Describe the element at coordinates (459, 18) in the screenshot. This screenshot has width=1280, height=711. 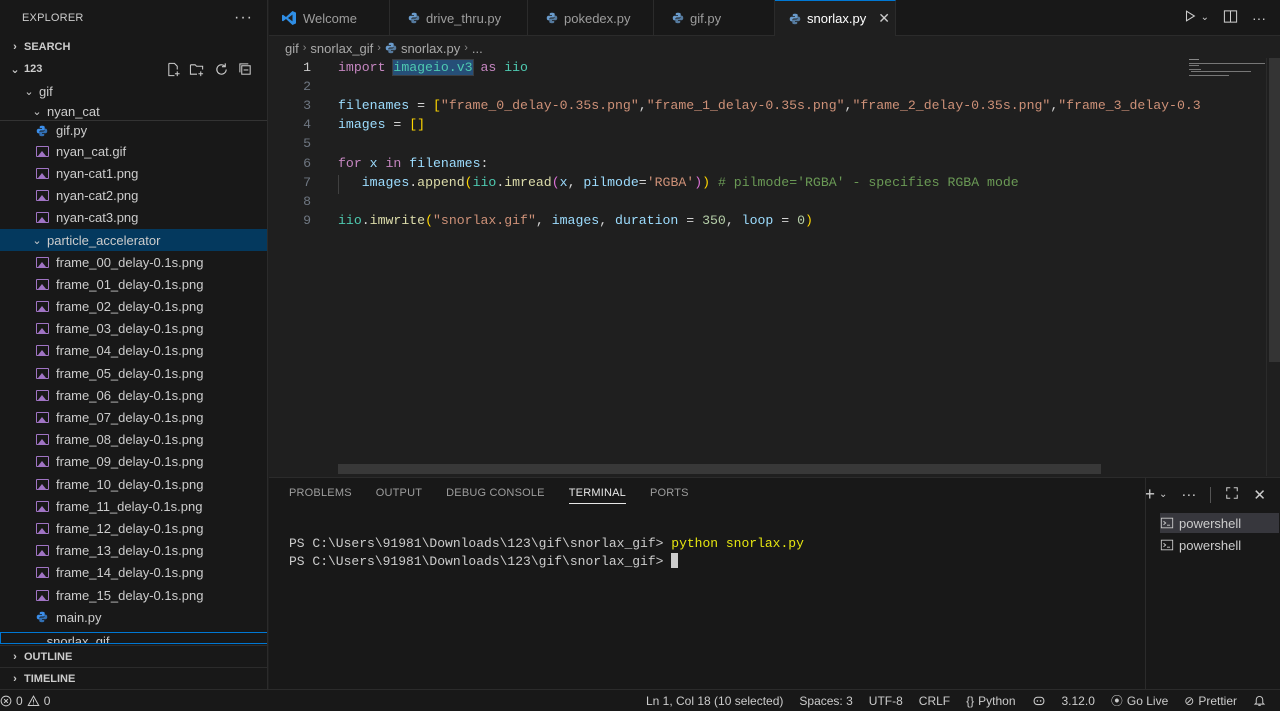
I see `tab-drive-thru: drive_thru.py` at that location.